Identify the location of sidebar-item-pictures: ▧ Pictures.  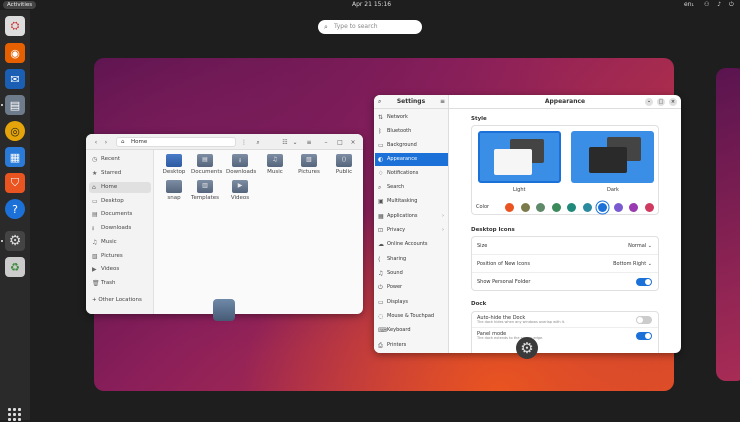
(120, 256).